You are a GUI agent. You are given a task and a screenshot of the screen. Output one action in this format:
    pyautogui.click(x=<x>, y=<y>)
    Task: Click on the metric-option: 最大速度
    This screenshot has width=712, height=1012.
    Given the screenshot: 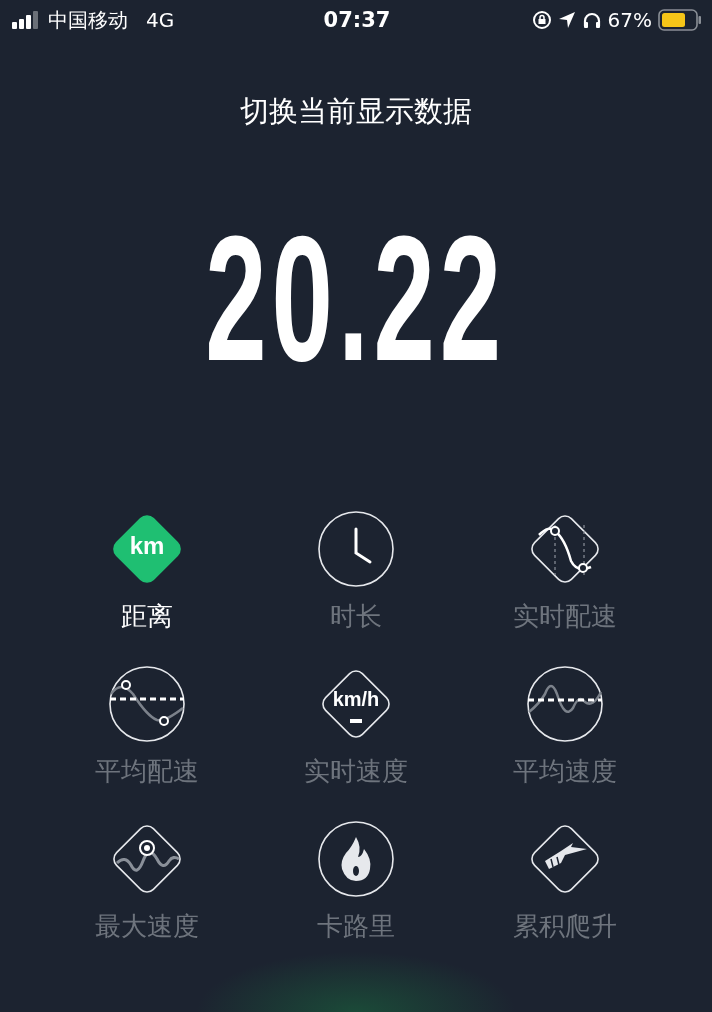 What is the action you would take?
    pyautogui.click(x=147, y=881)
    